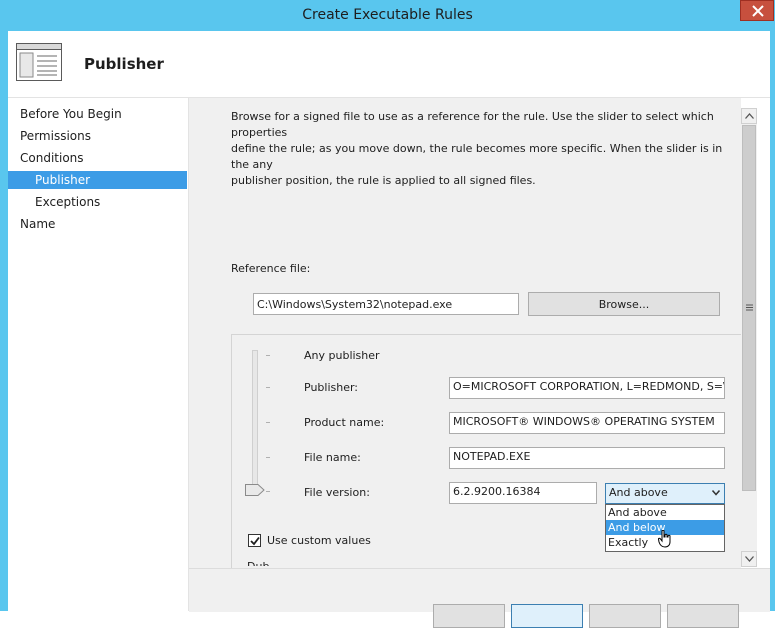 The height and width of the screenshot is (628, 775). I want to click on window-border-right, so click(772, 321).